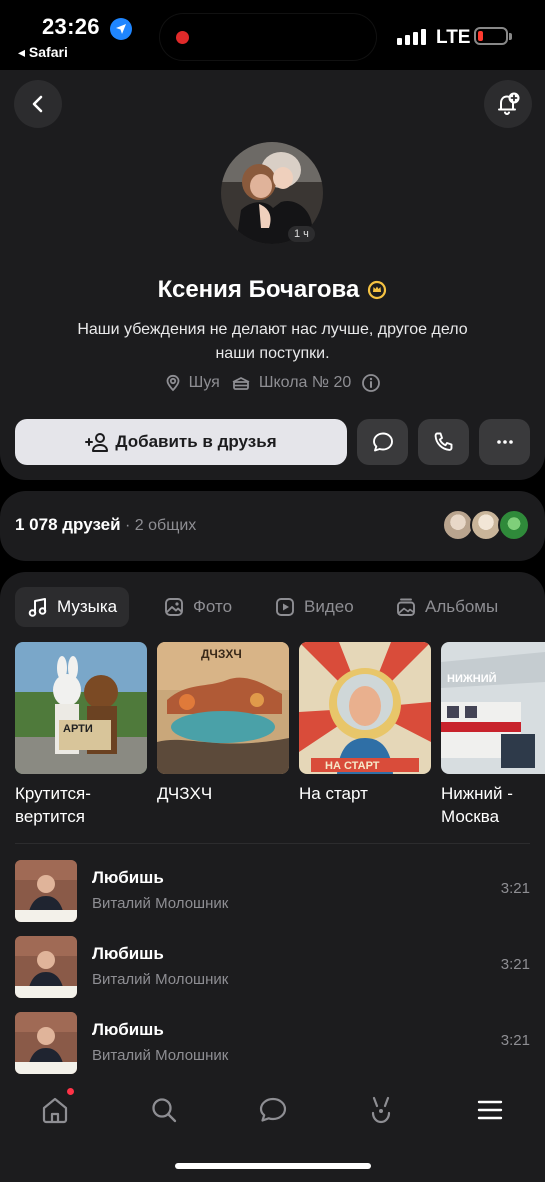  Describe the element at coordinates (78, 729) in the screenshot. I see `svg-text: АРТИ` at that location.